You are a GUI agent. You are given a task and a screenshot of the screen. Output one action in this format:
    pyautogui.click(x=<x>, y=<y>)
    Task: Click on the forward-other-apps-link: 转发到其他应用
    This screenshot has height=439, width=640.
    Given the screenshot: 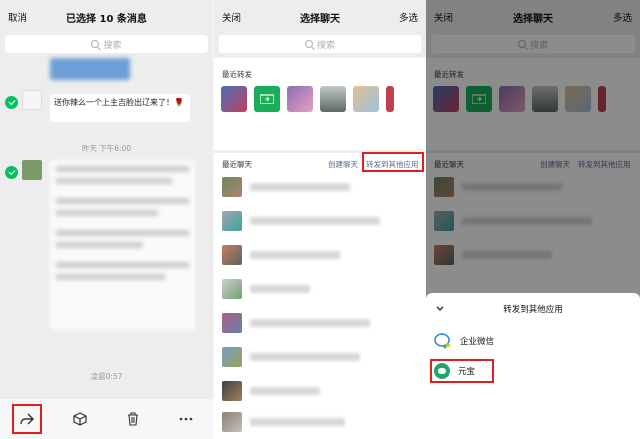 What is the action you would take?
    pyautogui.click(x=392, y=164)
    